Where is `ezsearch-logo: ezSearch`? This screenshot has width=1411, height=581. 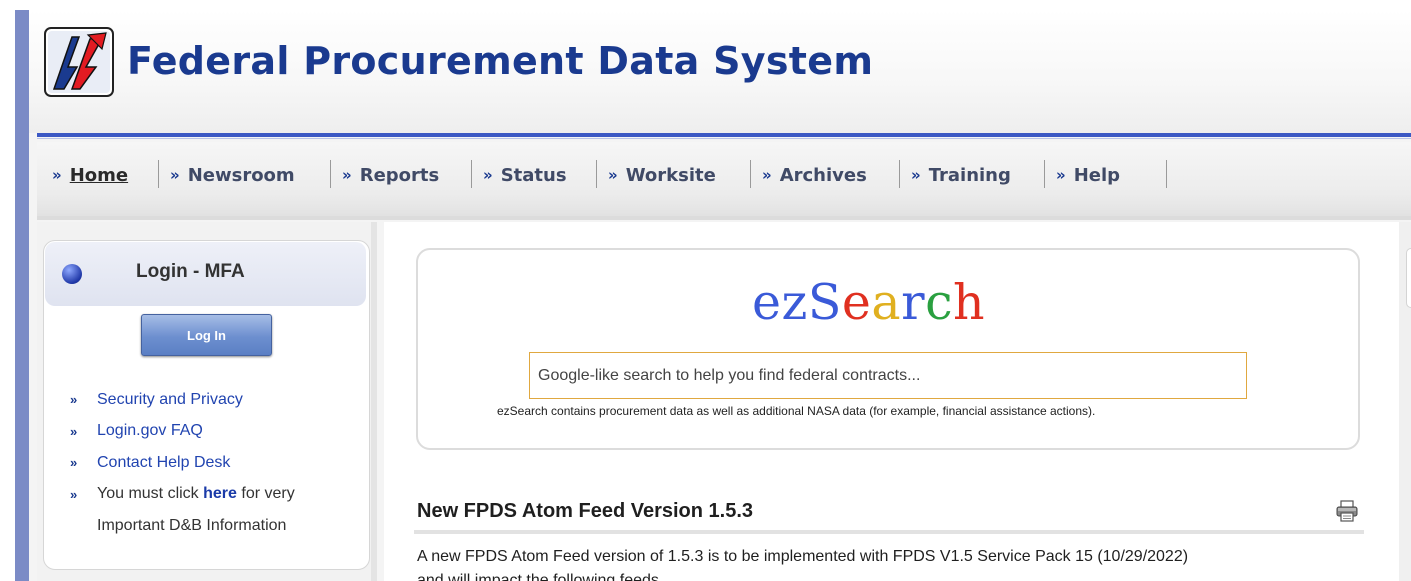 ezsearch-logo: ezSearch is located at coordinates (868, 302).